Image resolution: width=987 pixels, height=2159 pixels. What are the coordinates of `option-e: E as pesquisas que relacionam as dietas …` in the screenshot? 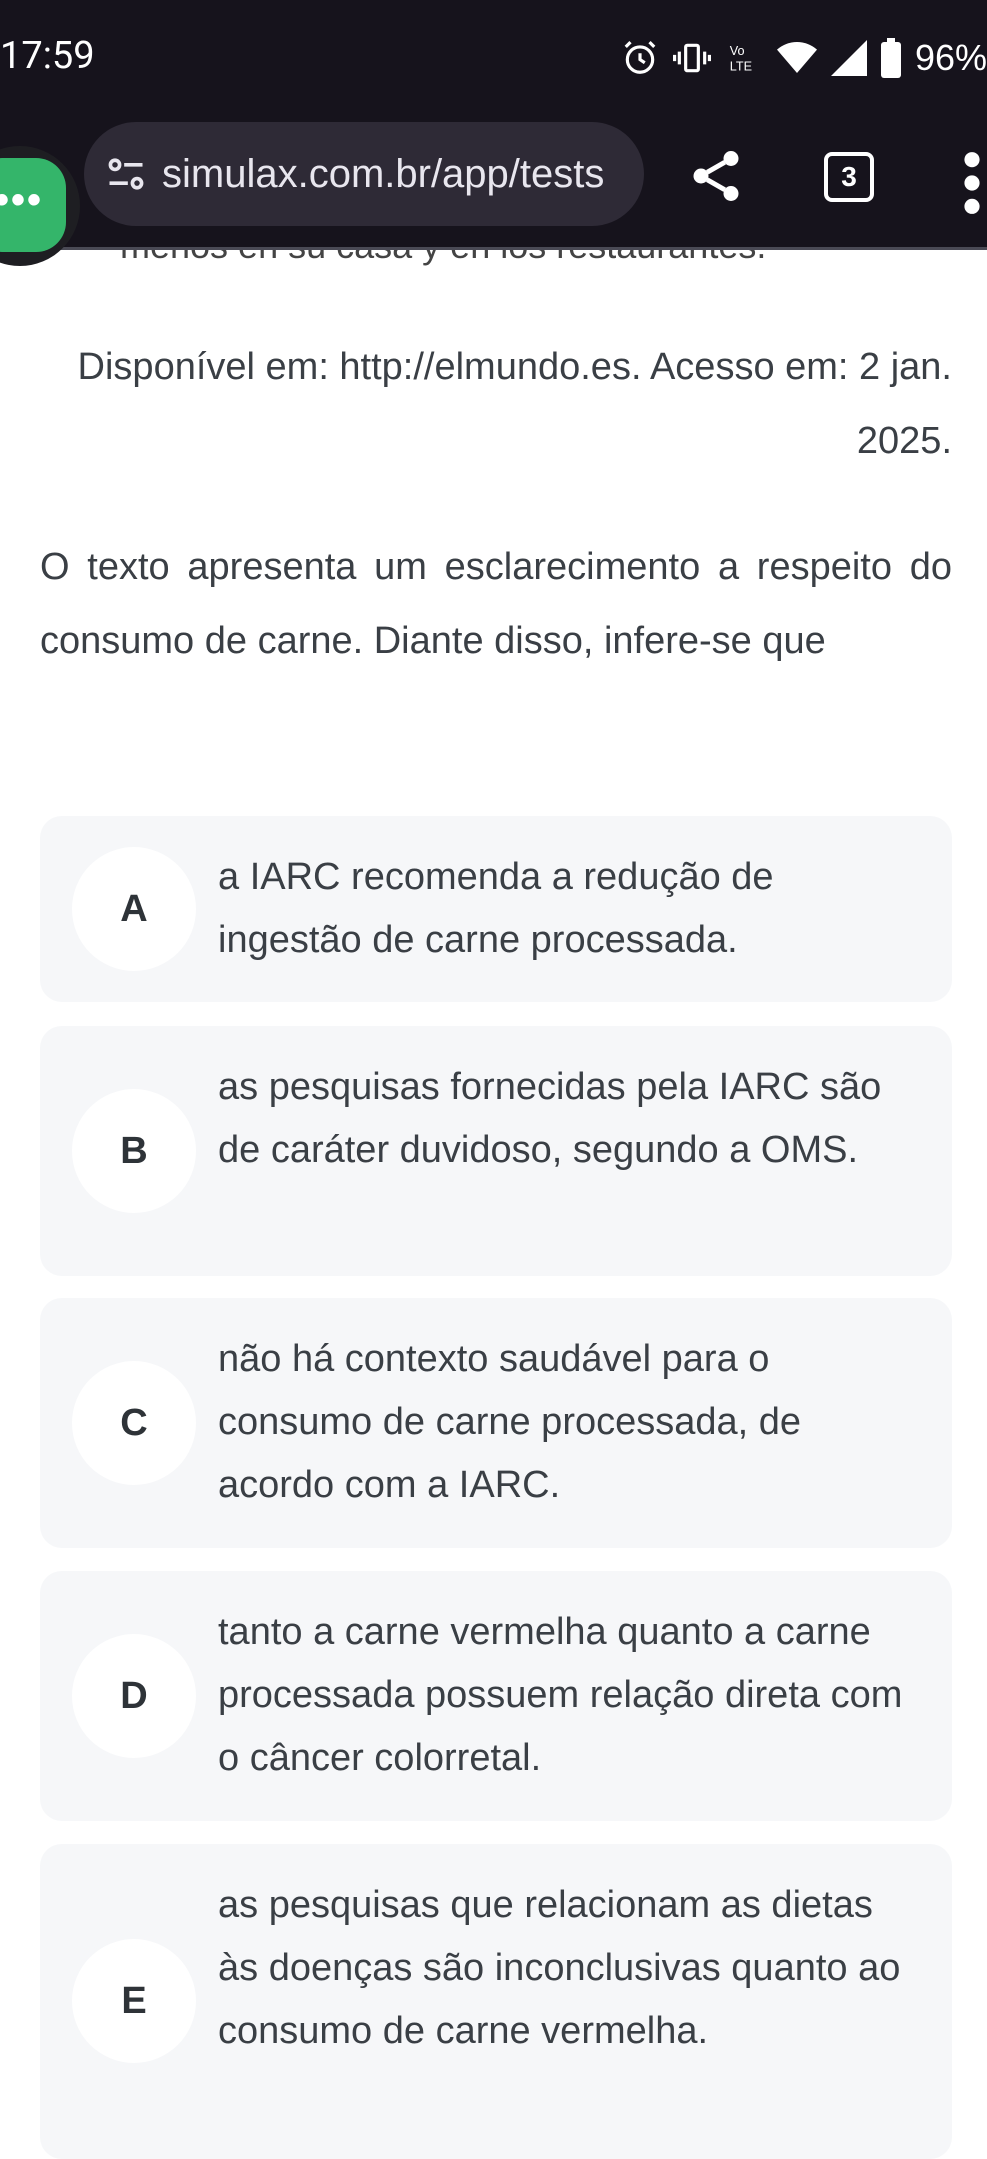 It's located at (496, 2001).